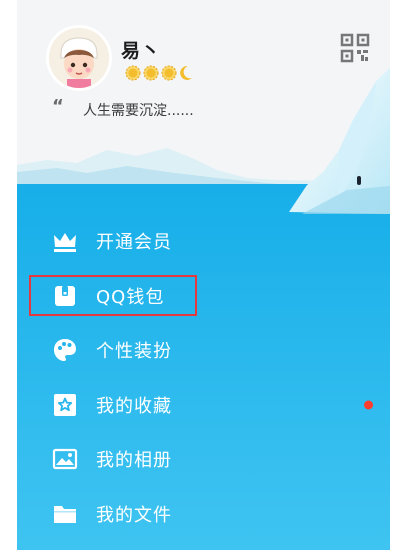  I want to click on menu-item-favorites: 我的收藏, so click(203, 405).